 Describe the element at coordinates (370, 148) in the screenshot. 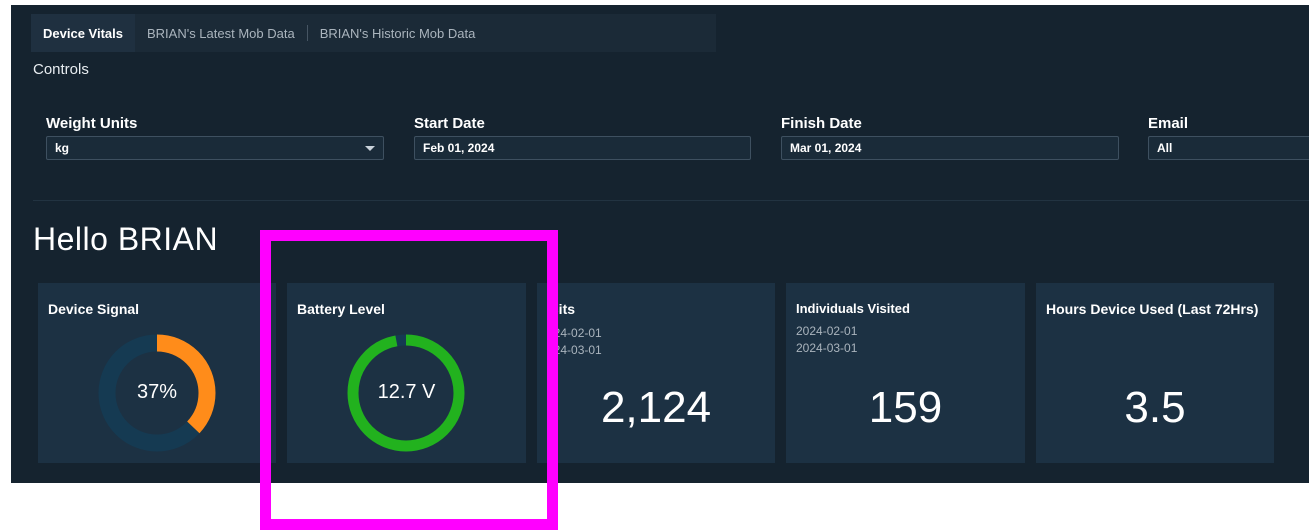

I see `chevron-down-icon` at that location.